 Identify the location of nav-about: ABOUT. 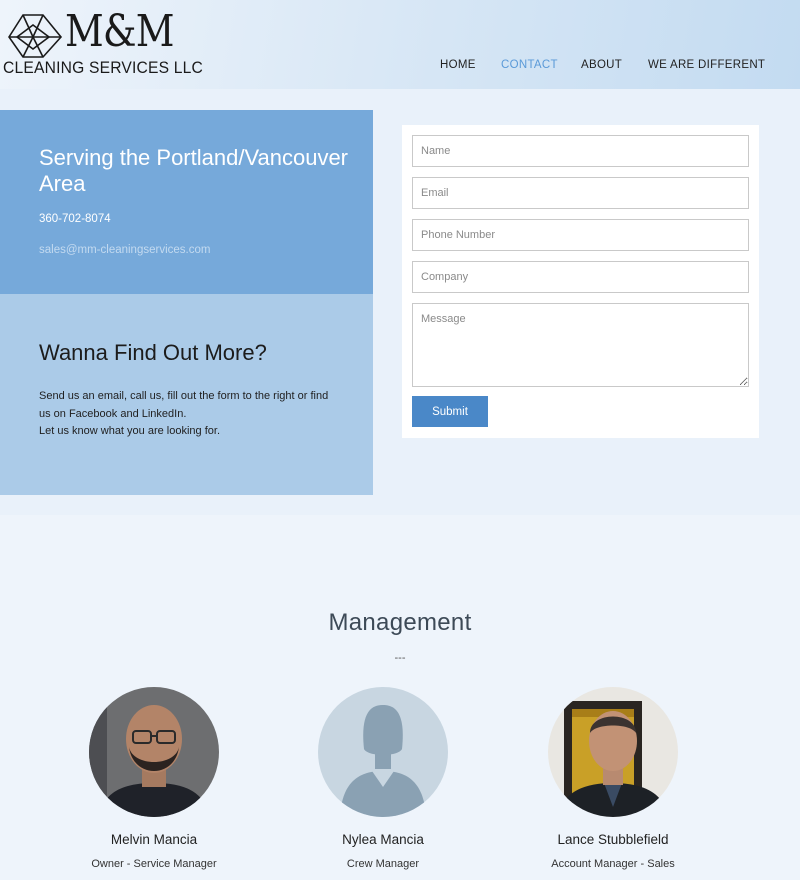
(601, 65).